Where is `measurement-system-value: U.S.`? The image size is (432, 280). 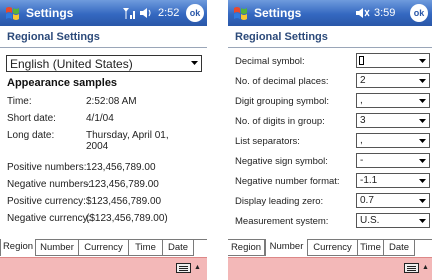
measurement-system-value: U.S. is located at coordinates (370, 220).